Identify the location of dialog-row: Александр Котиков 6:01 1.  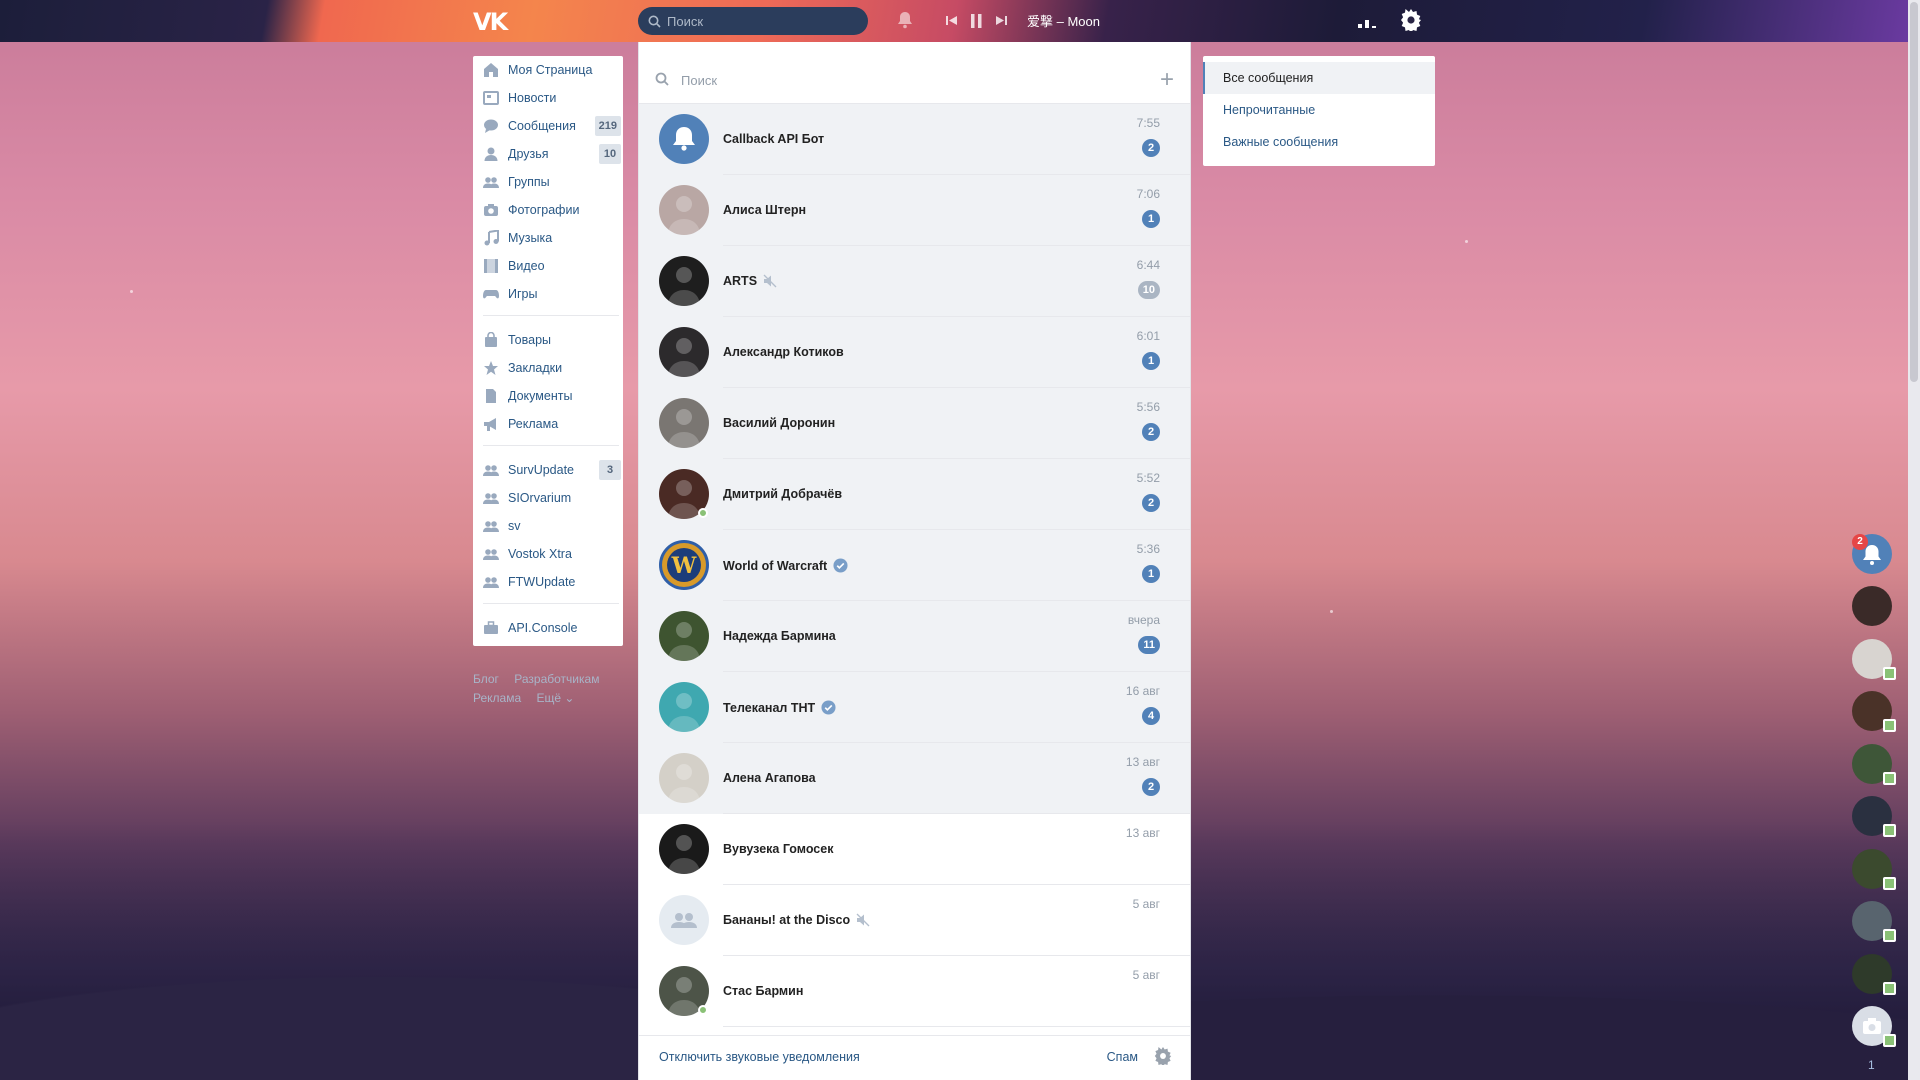
(914, 352).